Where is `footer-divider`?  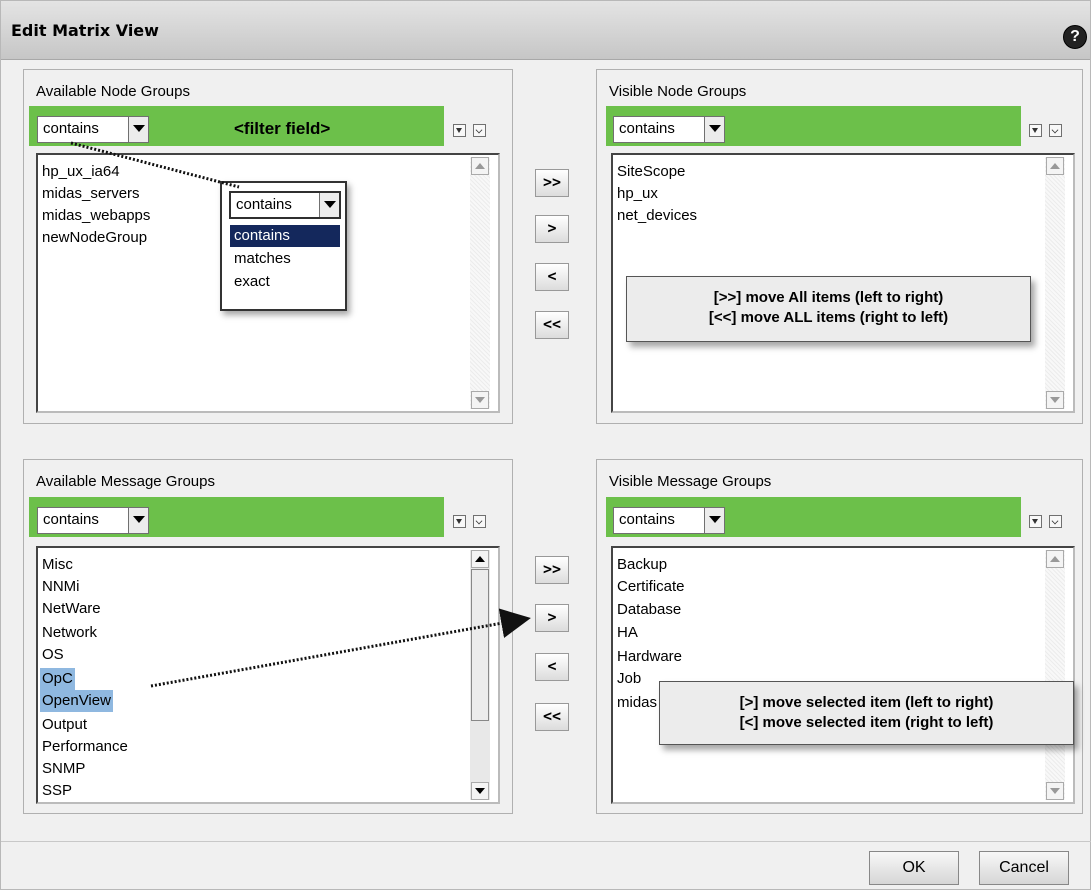
footer-divider is located at coordinates (546, 841).